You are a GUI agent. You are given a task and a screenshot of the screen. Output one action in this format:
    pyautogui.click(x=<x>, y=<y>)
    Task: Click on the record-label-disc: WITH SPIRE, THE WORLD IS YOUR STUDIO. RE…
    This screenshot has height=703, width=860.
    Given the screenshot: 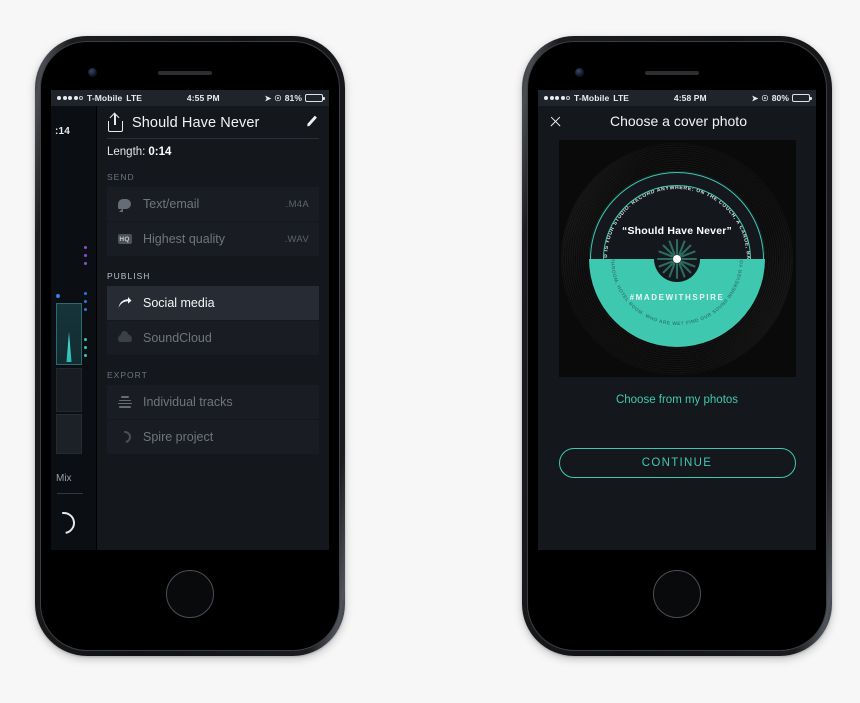 What is the action you would take?
    pyautogui.click(x=677, y=258)
    